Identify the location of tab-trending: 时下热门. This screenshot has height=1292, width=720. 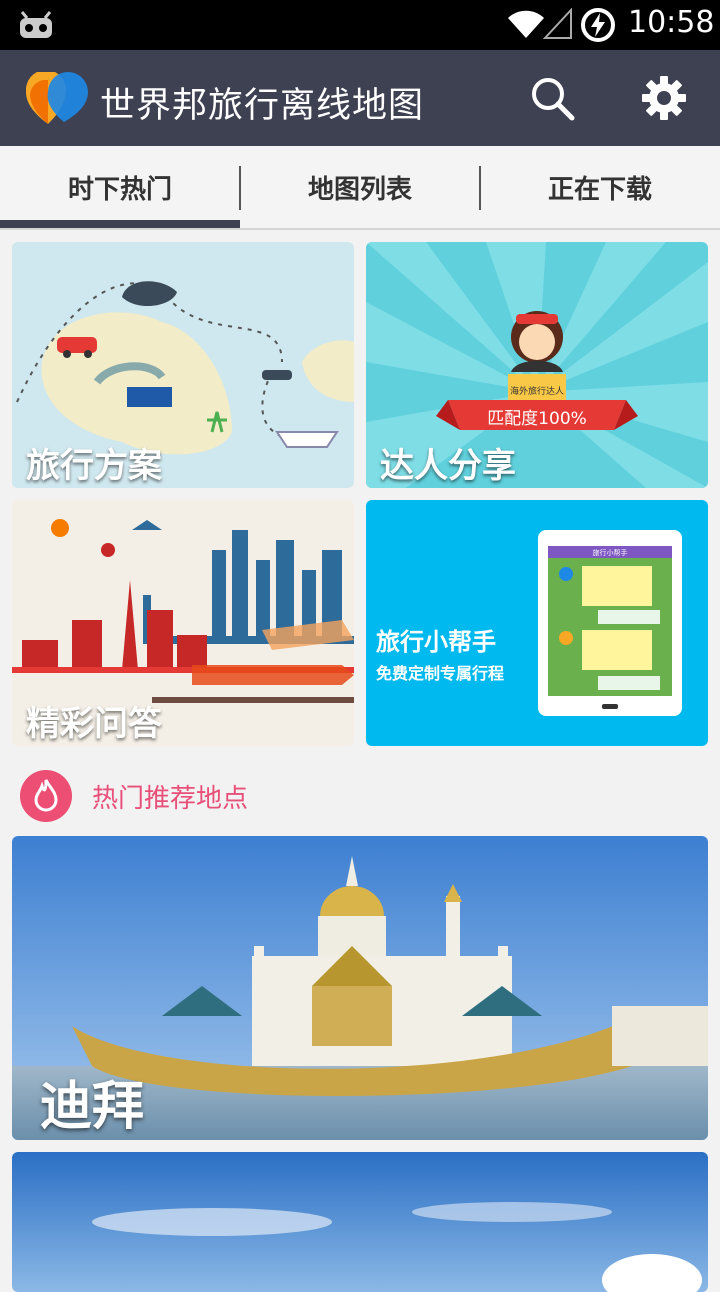
(120, 187).